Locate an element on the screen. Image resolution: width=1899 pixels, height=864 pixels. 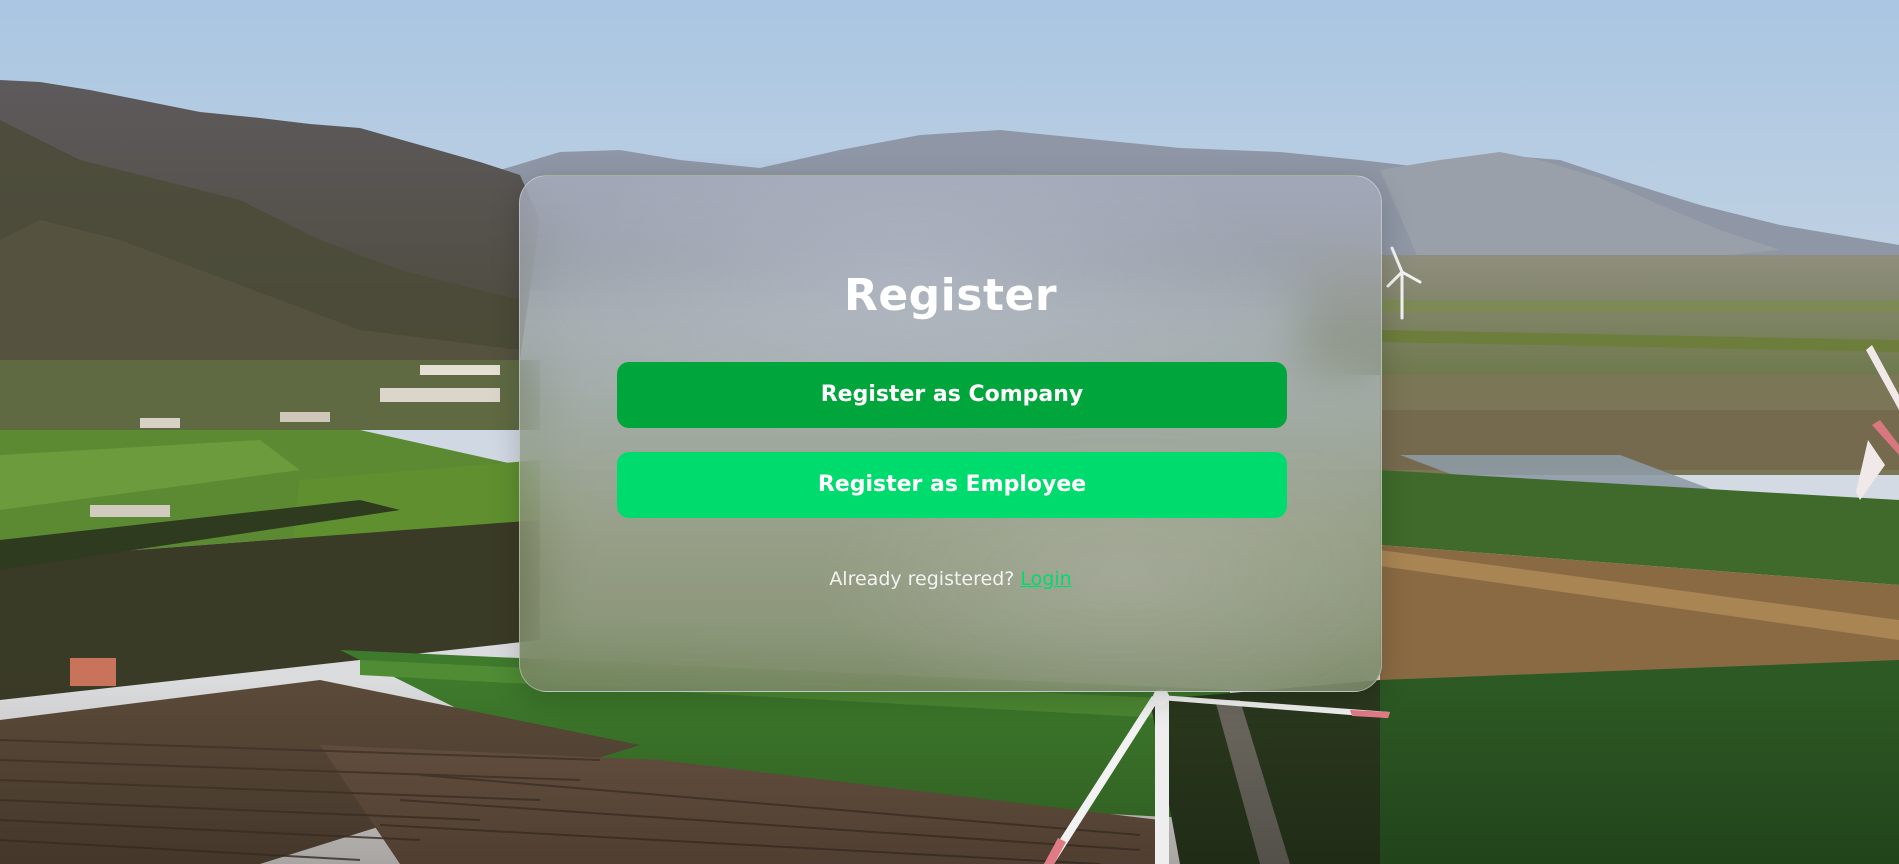
login-link: Login is located at coordinates (1045, 579).